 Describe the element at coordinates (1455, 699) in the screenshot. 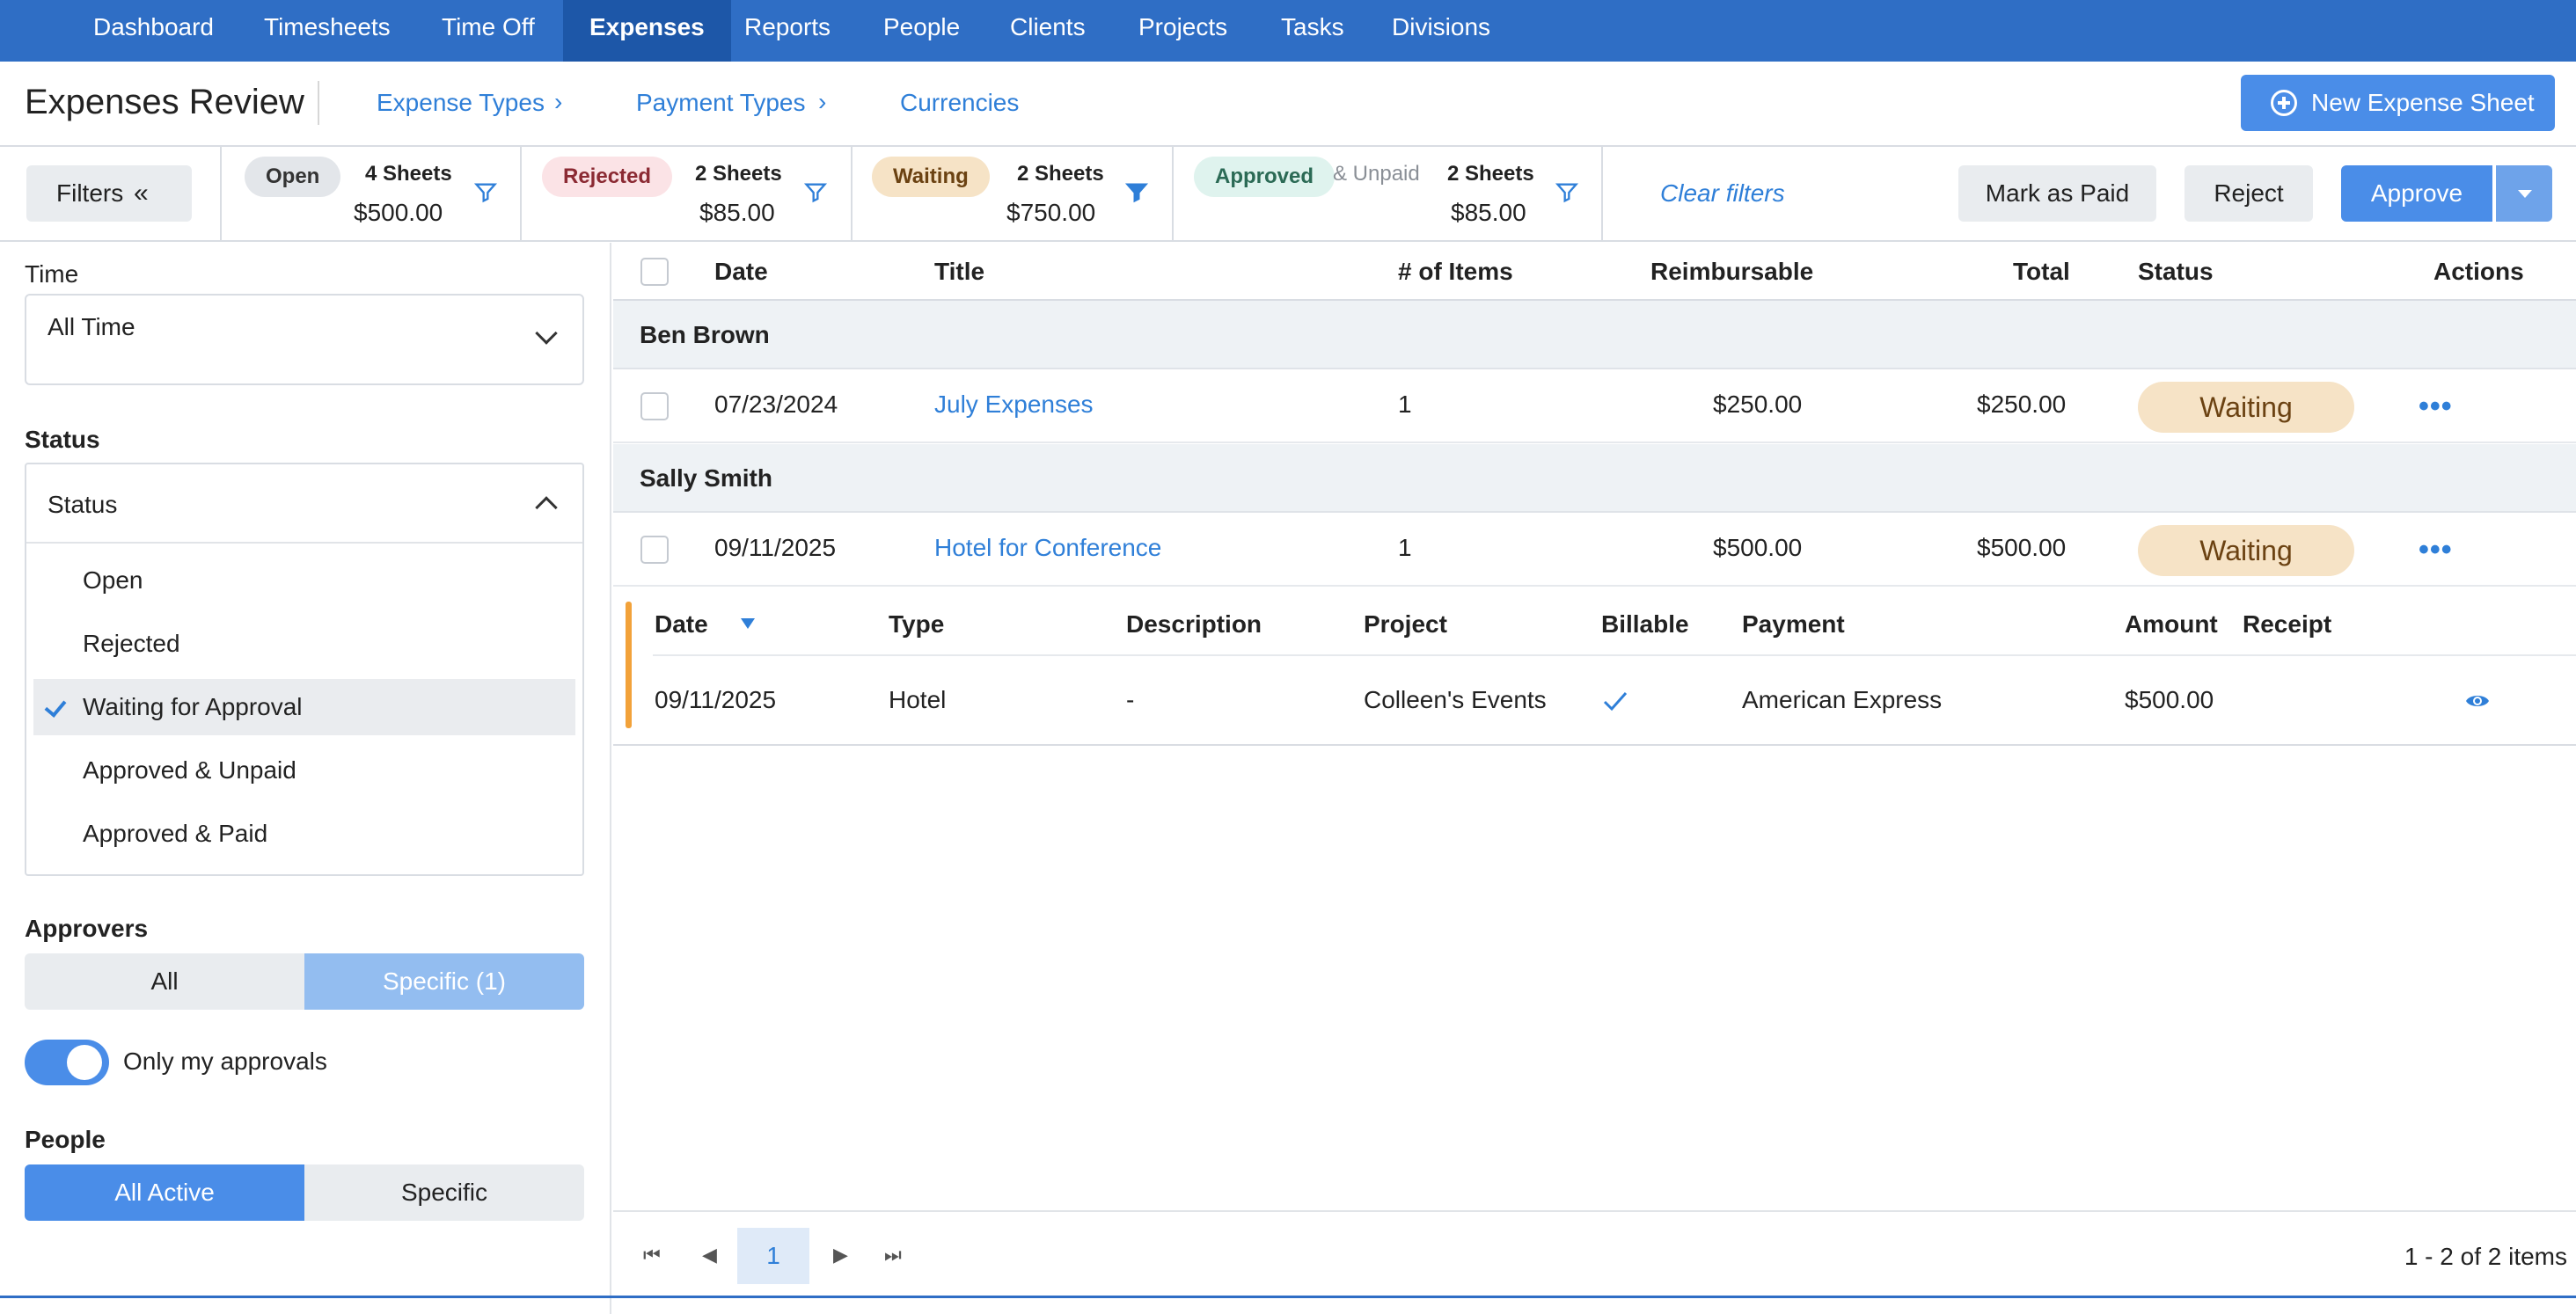

I see `detail-project: Colleen's Events` at that location.